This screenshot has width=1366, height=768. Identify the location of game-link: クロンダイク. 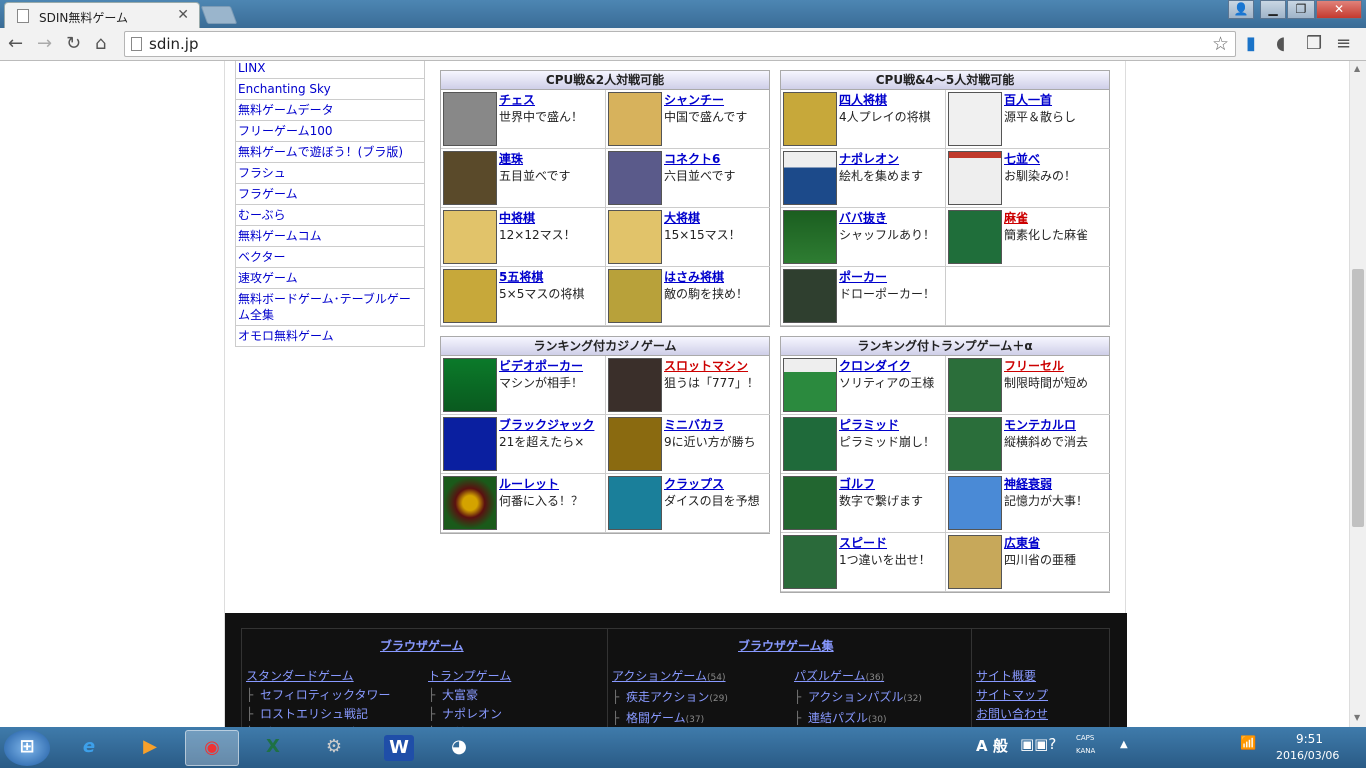
(875, 365).